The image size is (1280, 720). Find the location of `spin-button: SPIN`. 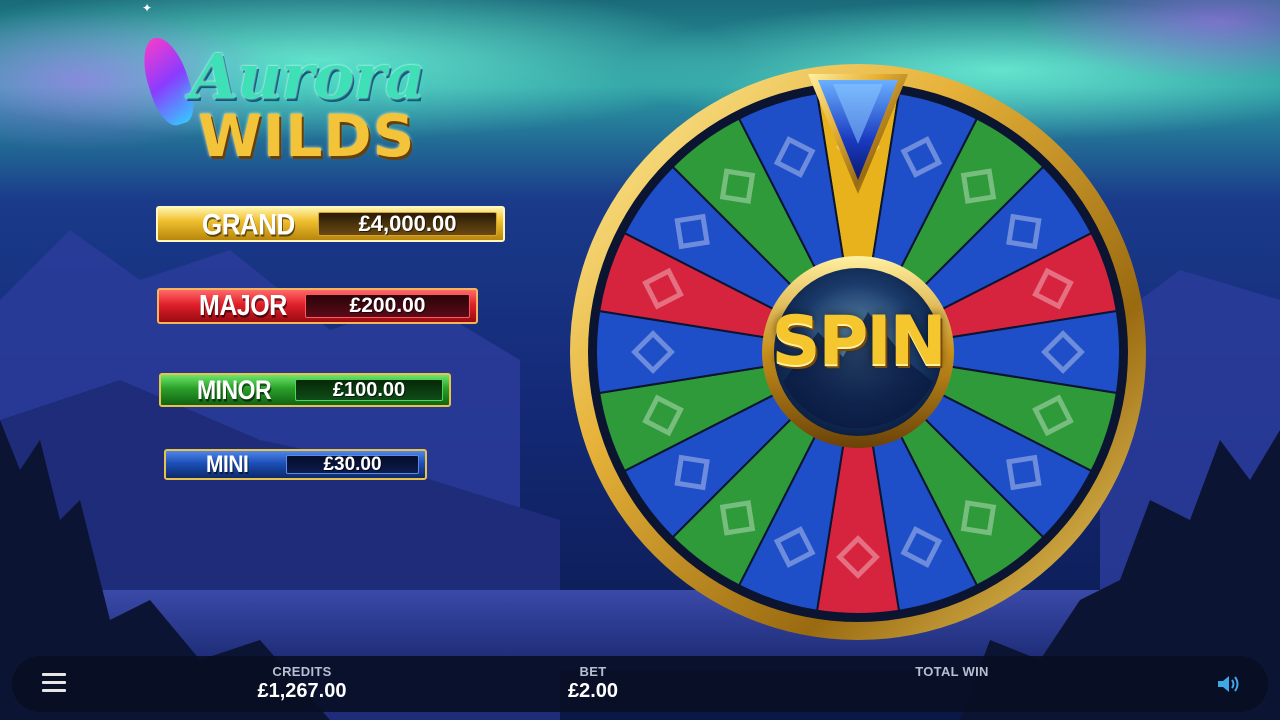

spin-button: SPIN is located at coordinates (858, 348).